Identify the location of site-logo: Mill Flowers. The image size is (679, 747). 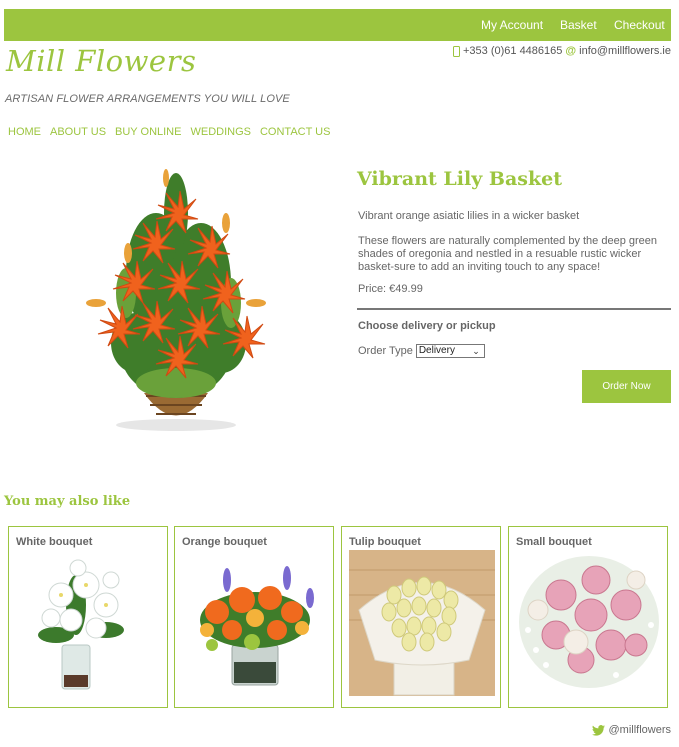
(101, 61).